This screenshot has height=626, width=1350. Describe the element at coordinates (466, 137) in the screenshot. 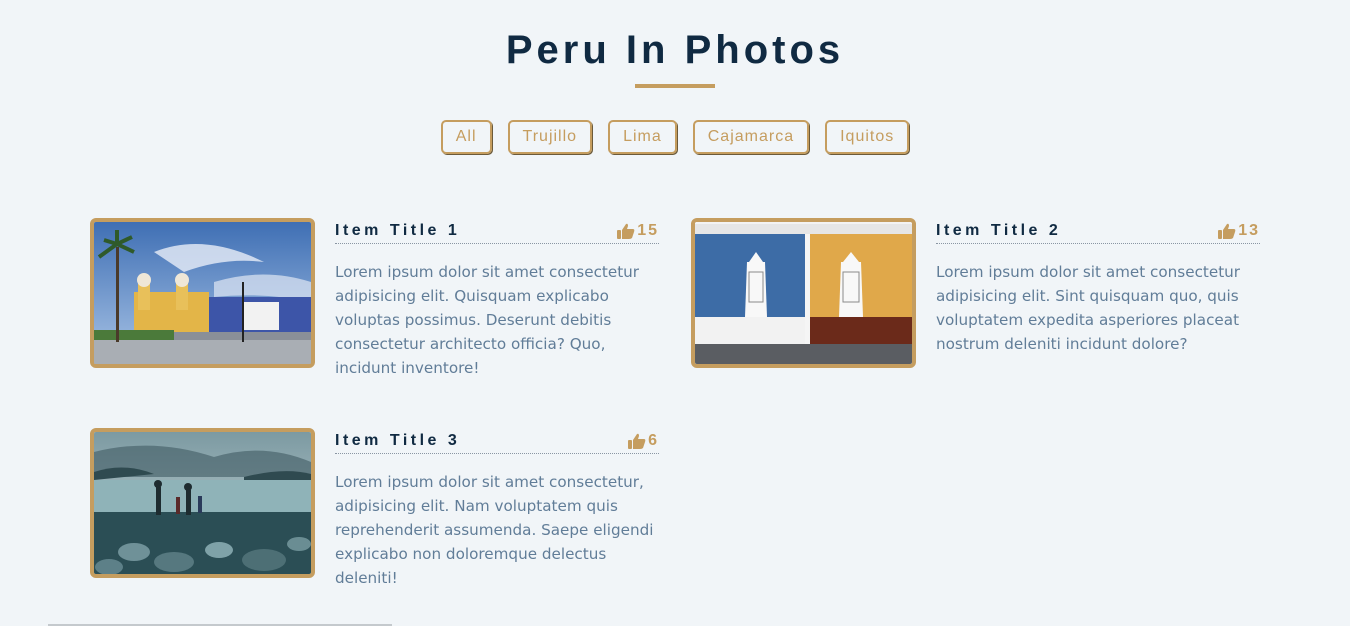

I see `filter-all-button: All` at that location.